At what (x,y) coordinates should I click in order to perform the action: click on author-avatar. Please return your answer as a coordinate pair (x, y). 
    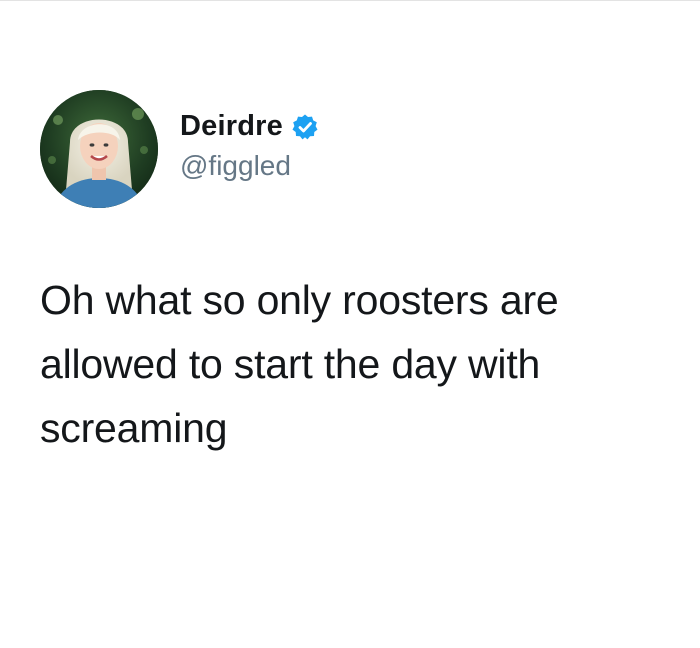
    Looking at the image, I should click on (99, 149).